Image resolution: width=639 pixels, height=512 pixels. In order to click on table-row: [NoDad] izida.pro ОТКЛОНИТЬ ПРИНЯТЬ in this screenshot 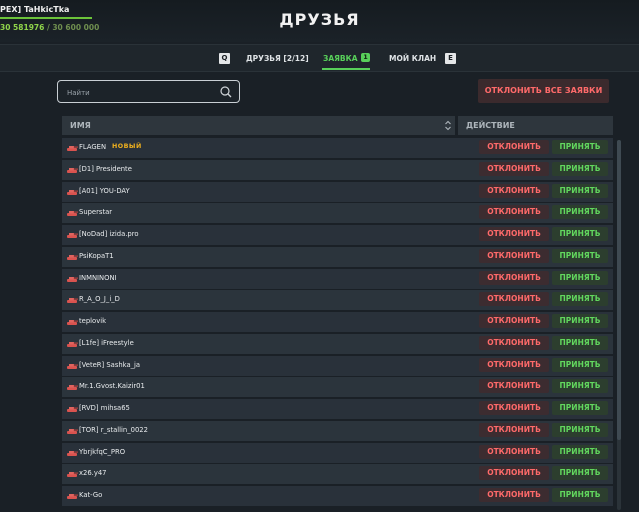, I will do `click(337, 235)`.